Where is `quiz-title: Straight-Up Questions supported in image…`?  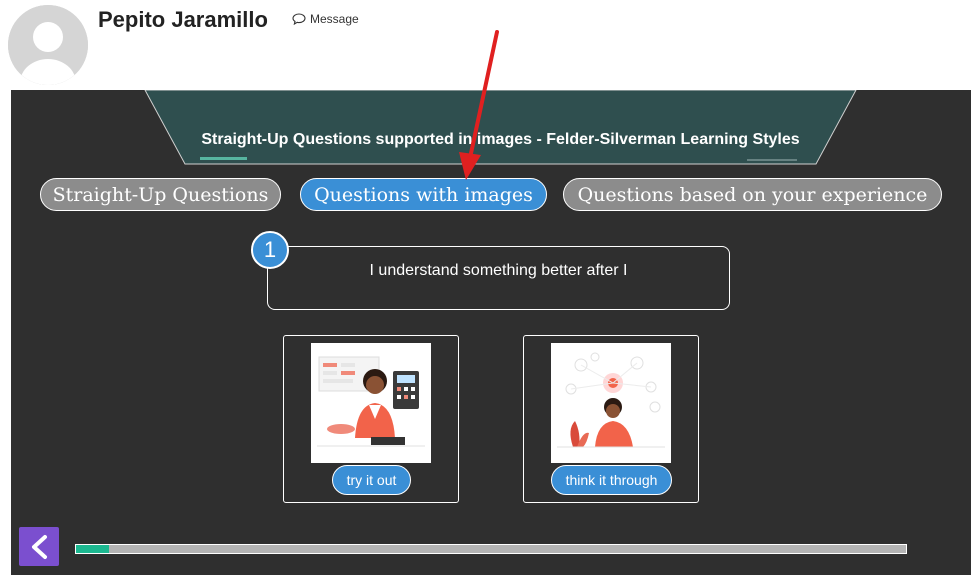 quiz-title: Straight-Up Questions supported in image… is located at coordinates (500, 139).